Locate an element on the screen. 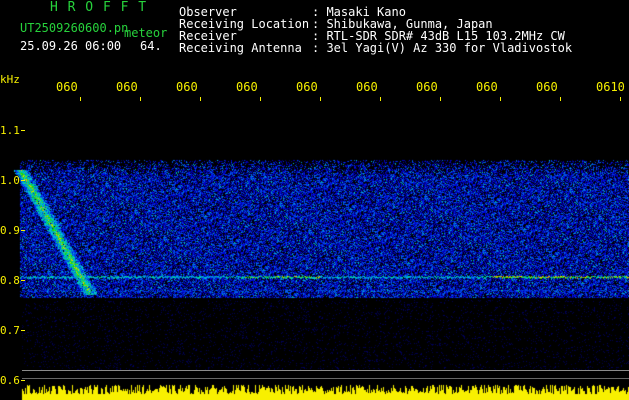  count-label: 64. is located at coordinates (151, 46).